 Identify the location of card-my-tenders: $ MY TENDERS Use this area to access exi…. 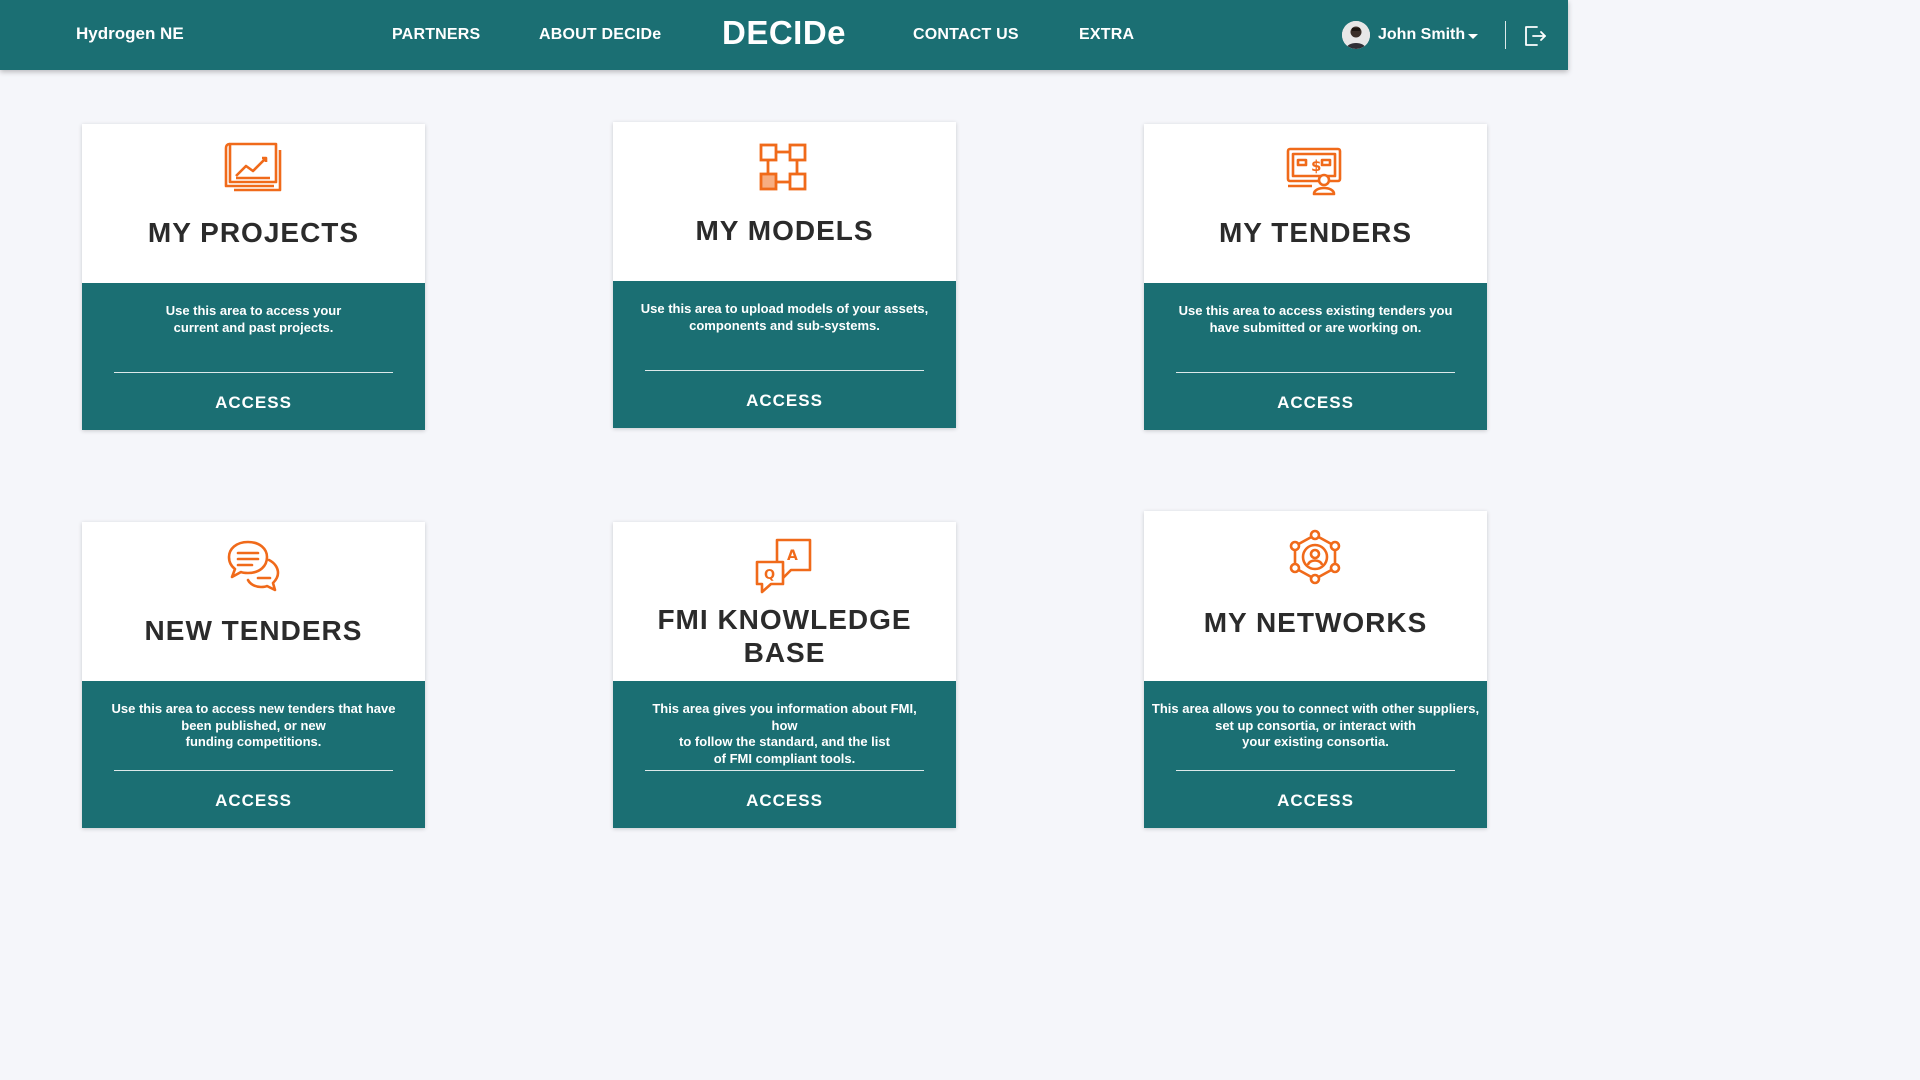
(1315, 277).